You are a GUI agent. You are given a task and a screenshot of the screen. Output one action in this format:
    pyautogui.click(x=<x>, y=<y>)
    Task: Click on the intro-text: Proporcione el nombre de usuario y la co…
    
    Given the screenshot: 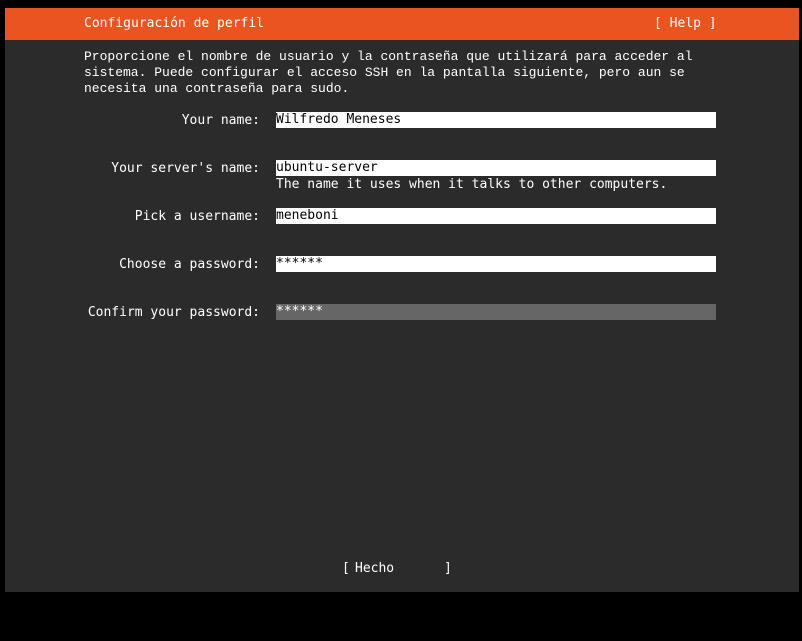 What is the action you would take?
    pyautogui.click(x=388, y=72)
    